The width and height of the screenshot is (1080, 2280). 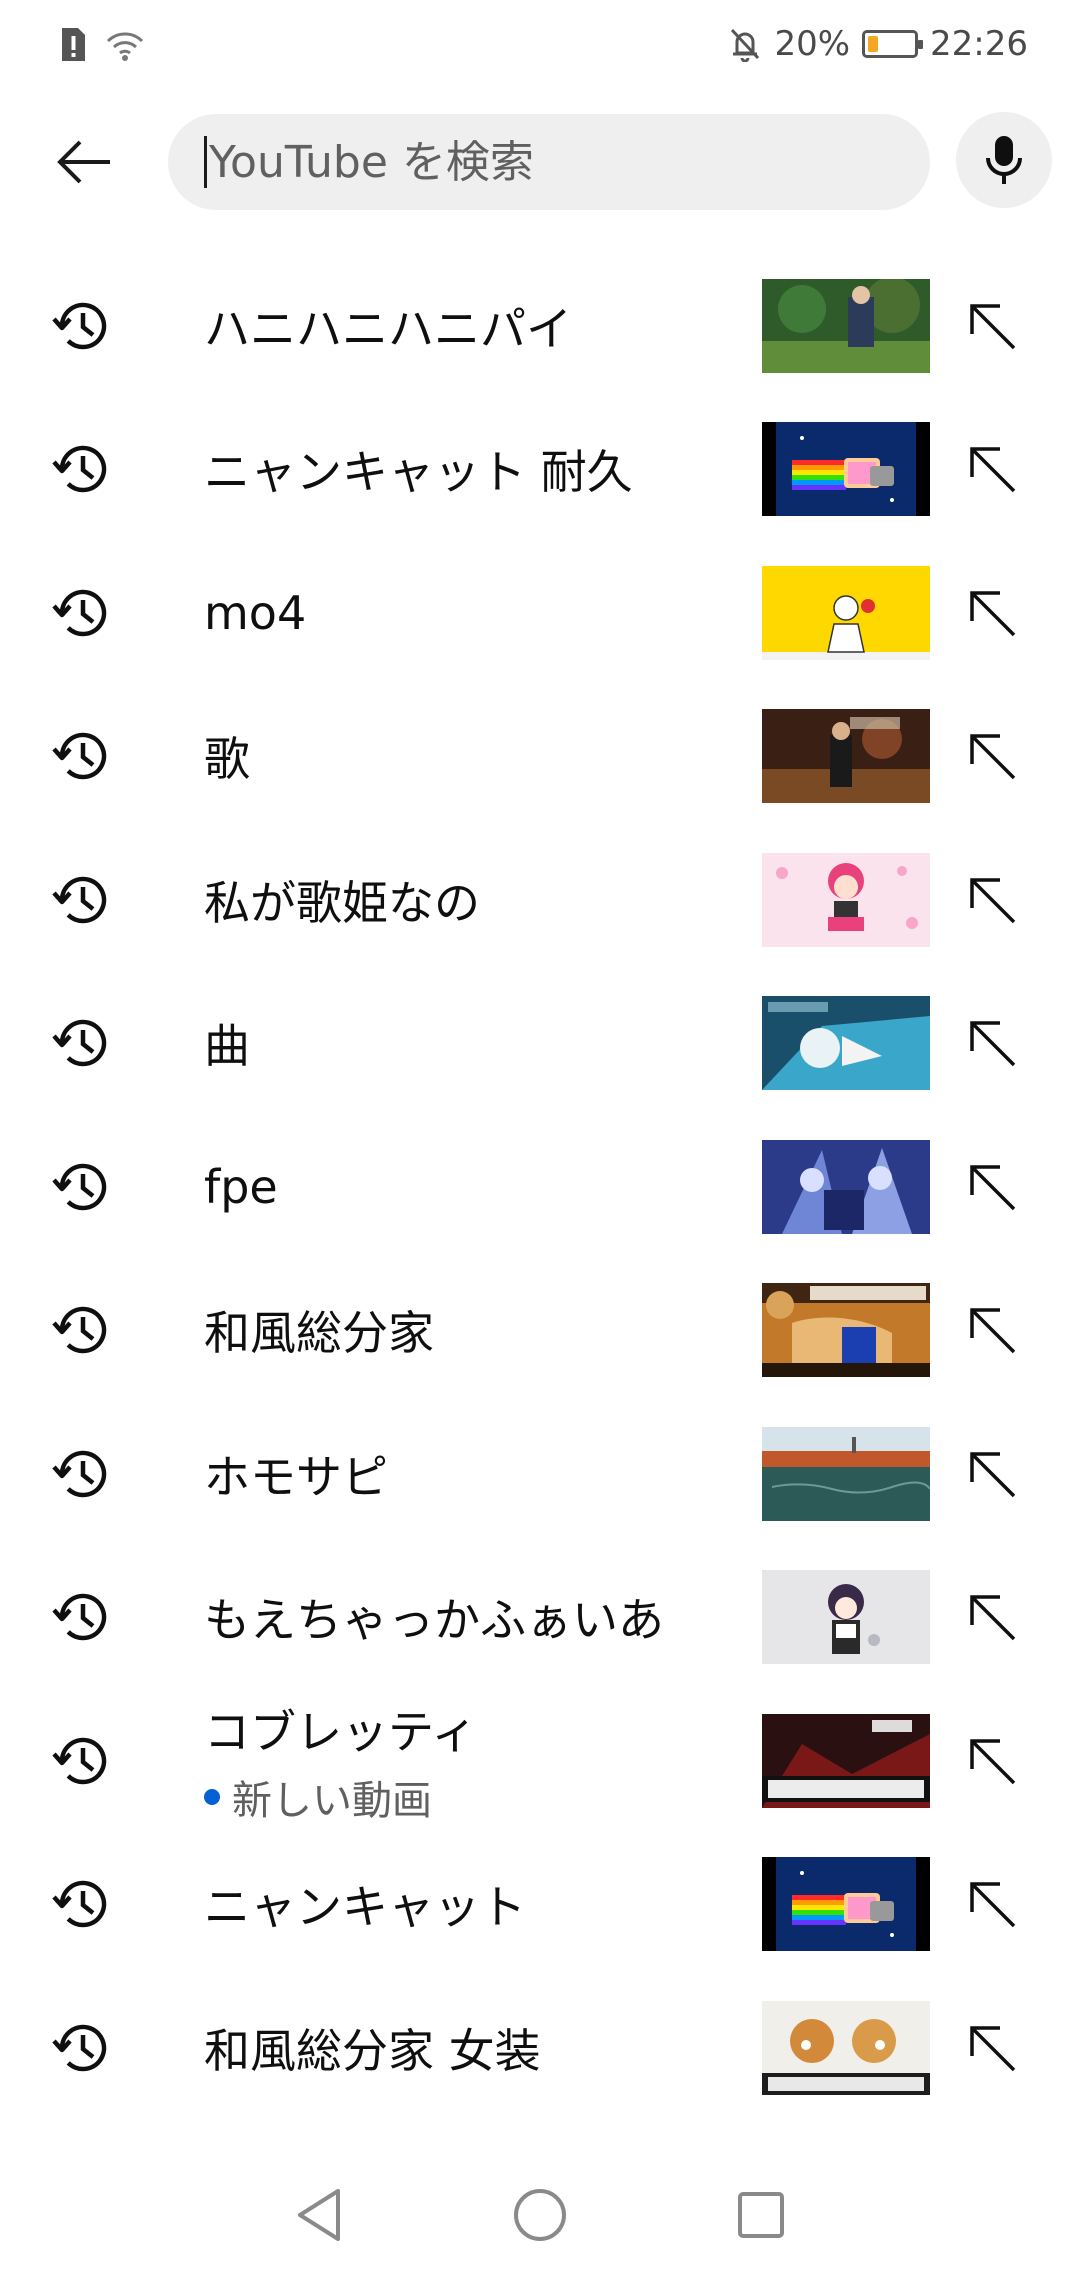 What do you see at coordinates (540, 1473) in the screenshot?
I see `history-item: ホモサピ` at bounding box center [540, 1473].